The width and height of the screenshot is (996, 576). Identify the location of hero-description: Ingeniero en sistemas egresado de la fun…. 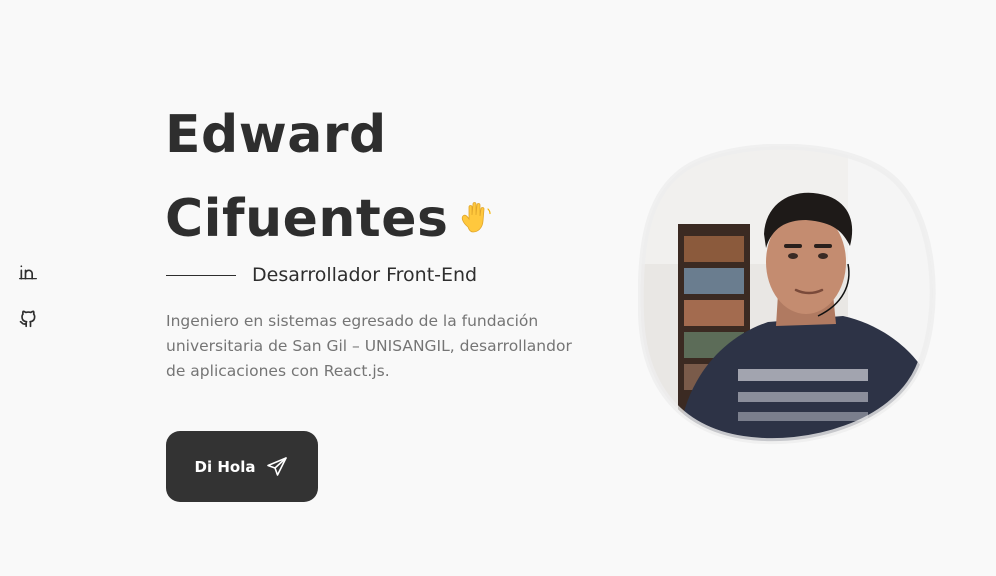
(369, 346).